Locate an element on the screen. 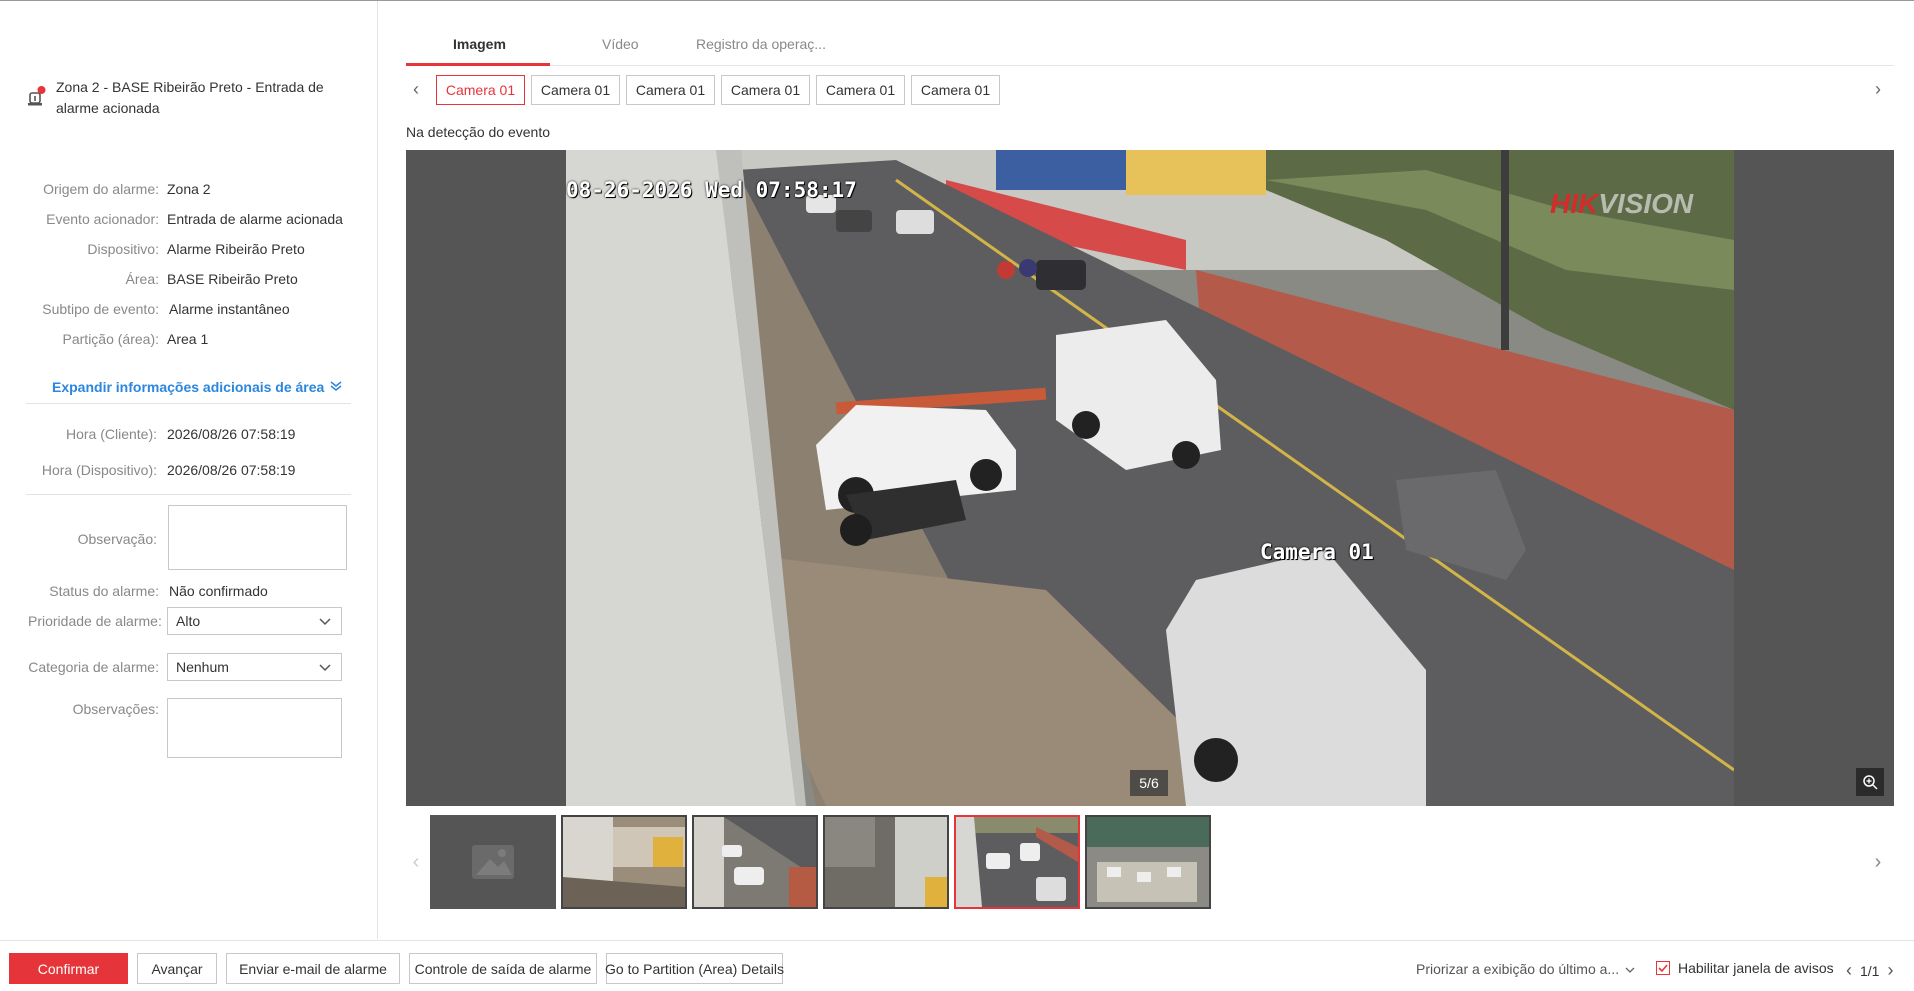  observacao-textarea is located at coordinates (257, 537).